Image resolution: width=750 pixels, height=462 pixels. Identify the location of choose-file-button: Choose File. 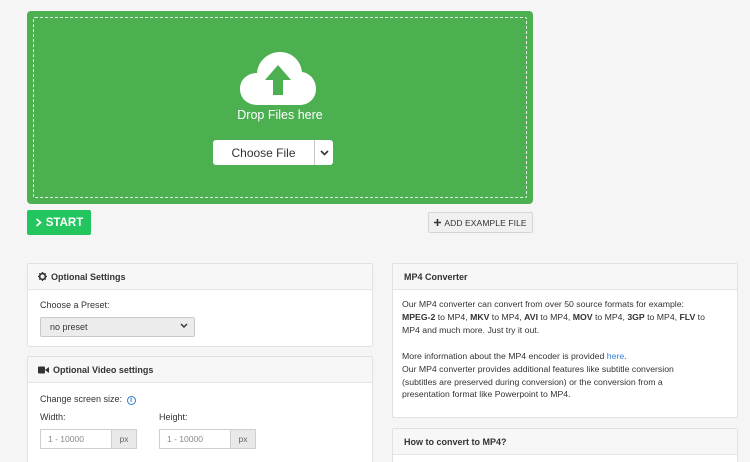
(263, 152).